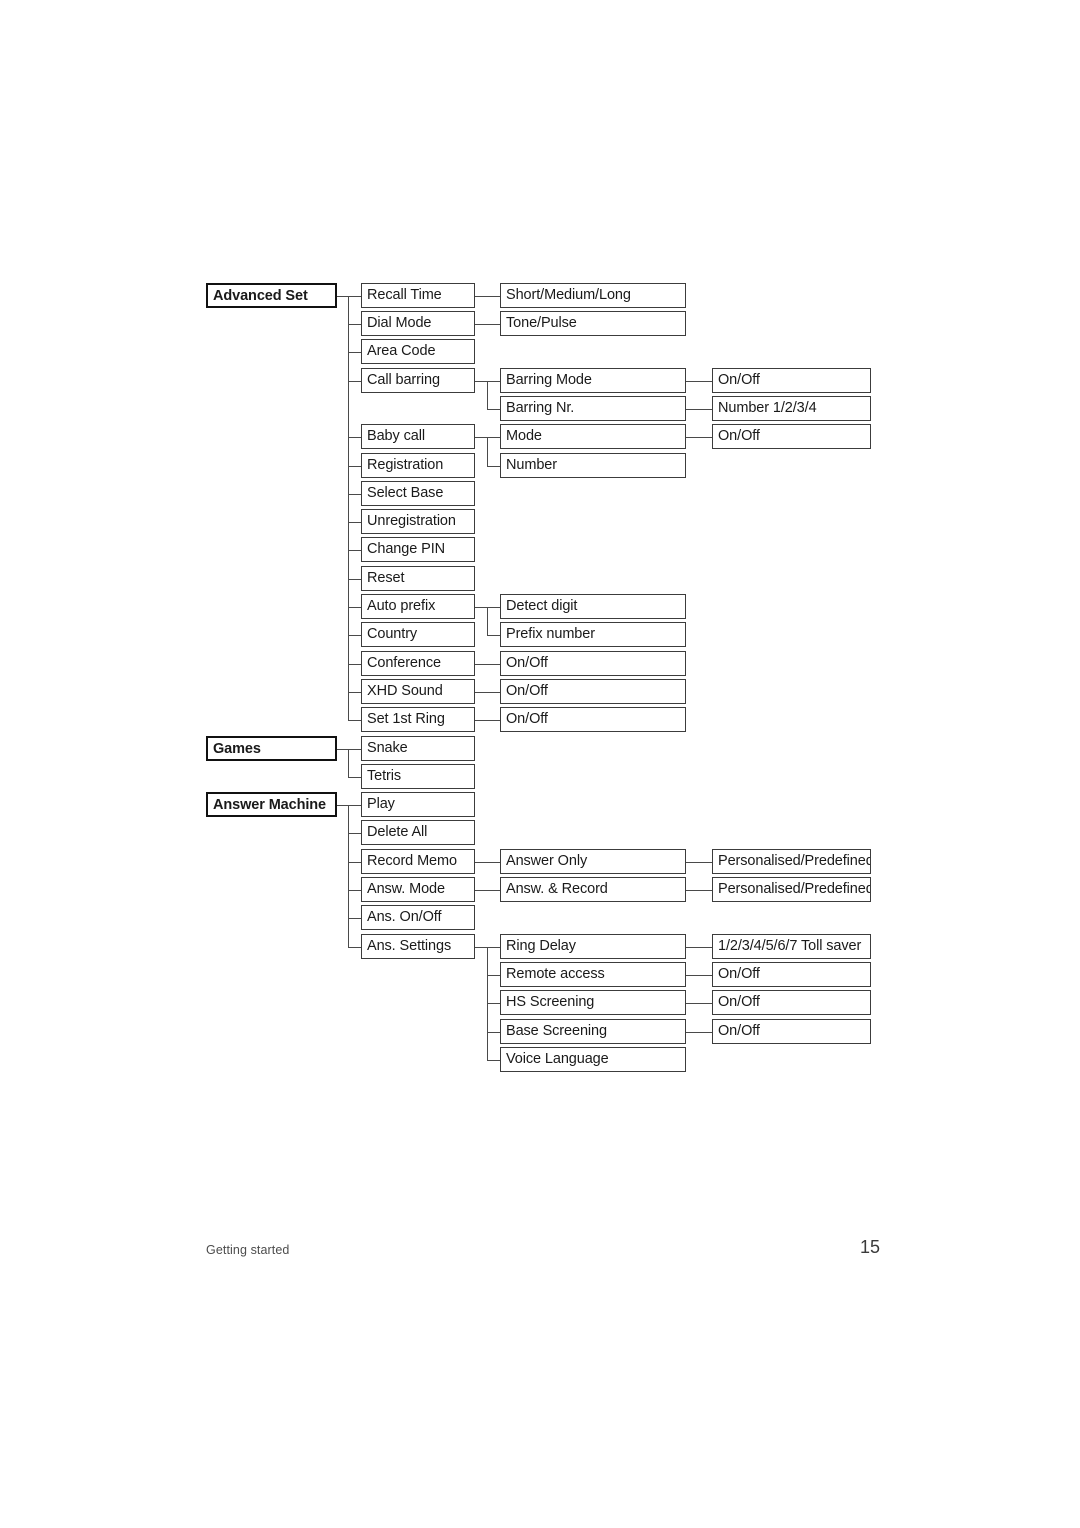  I want to click on menu-node-tetris: Tetris, so click(418, 776).